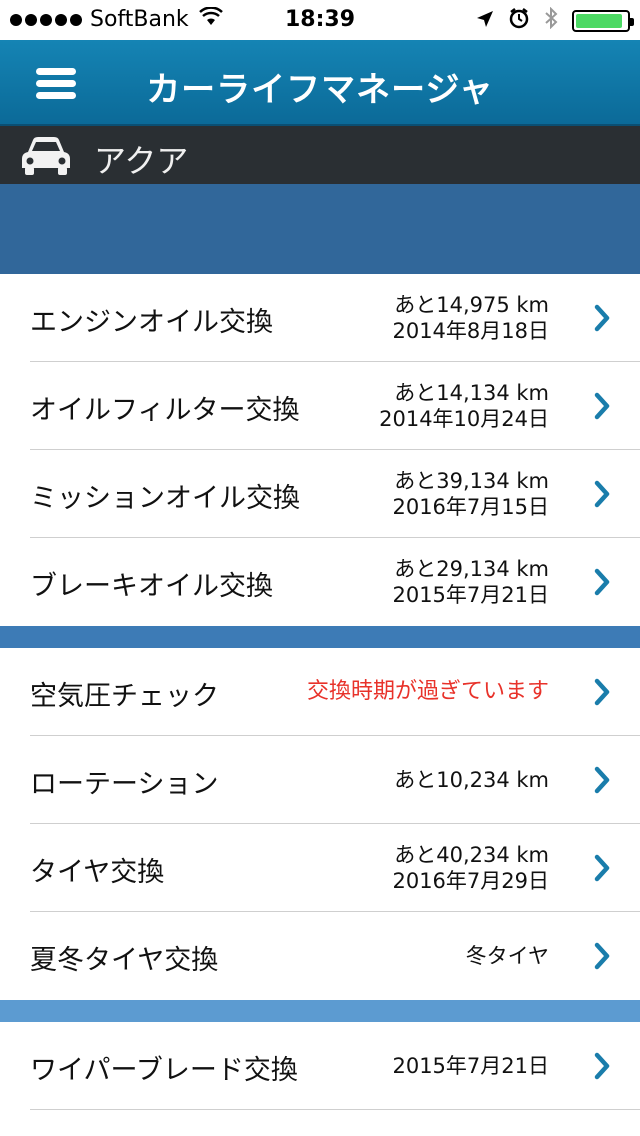 The height and width of the screenshot is (1136, 640). Describe the element at coordinates (141, 161) in the screenshot. I see `car-name: アクア` at that location.